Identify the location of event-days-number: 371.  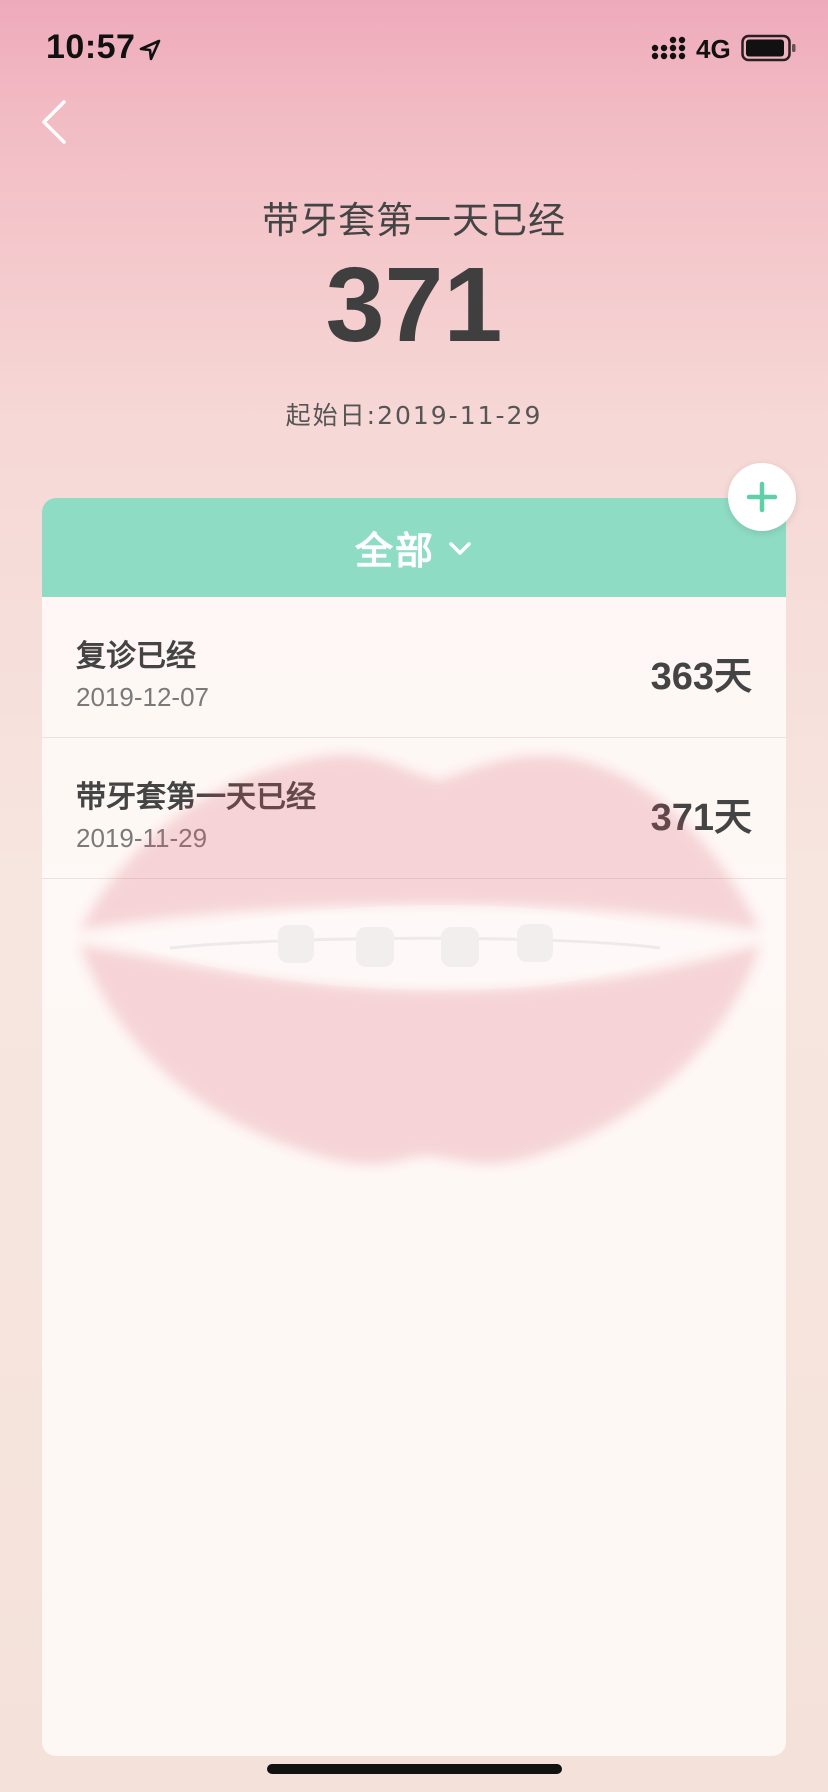
(682, 818).